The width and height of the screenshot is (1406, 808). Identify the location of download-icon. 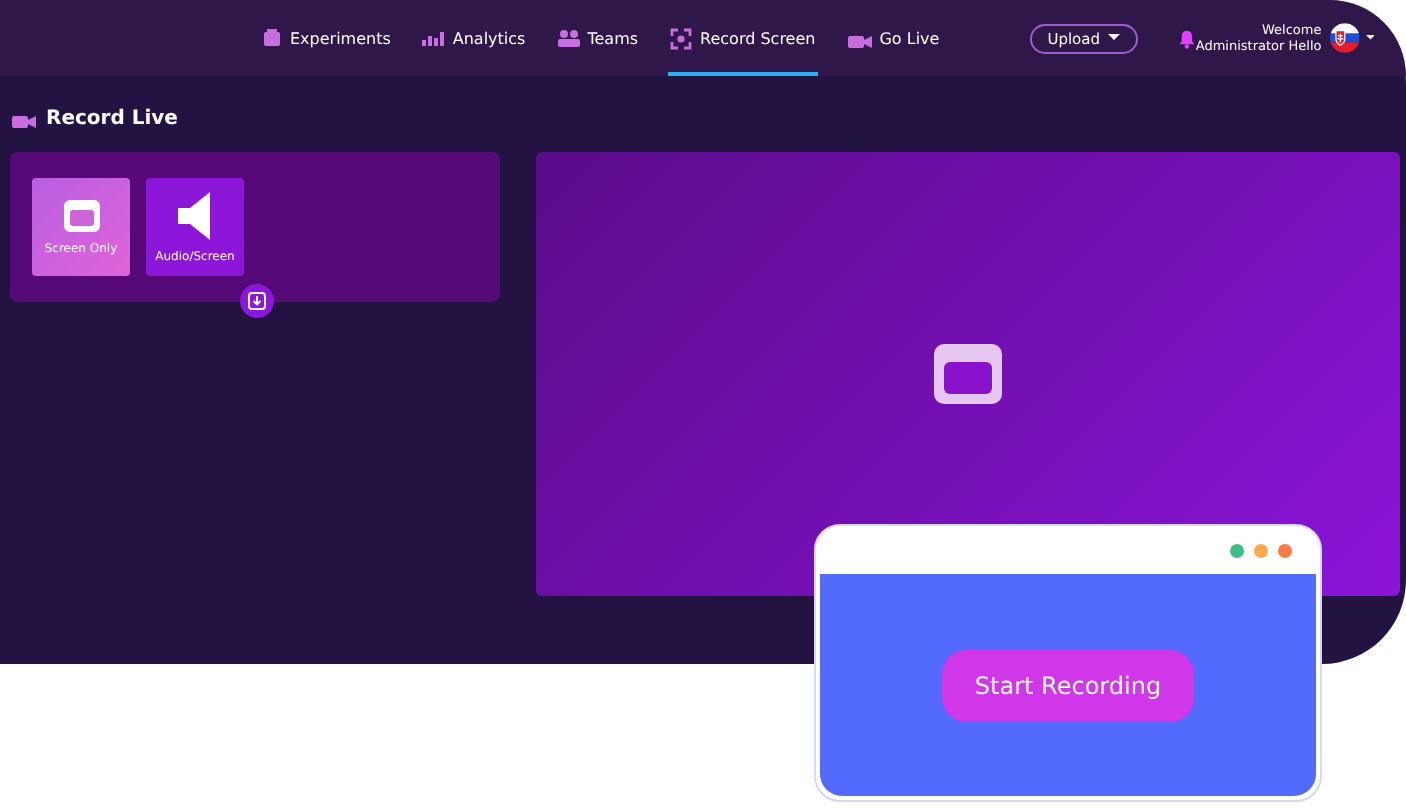
(257, 301).